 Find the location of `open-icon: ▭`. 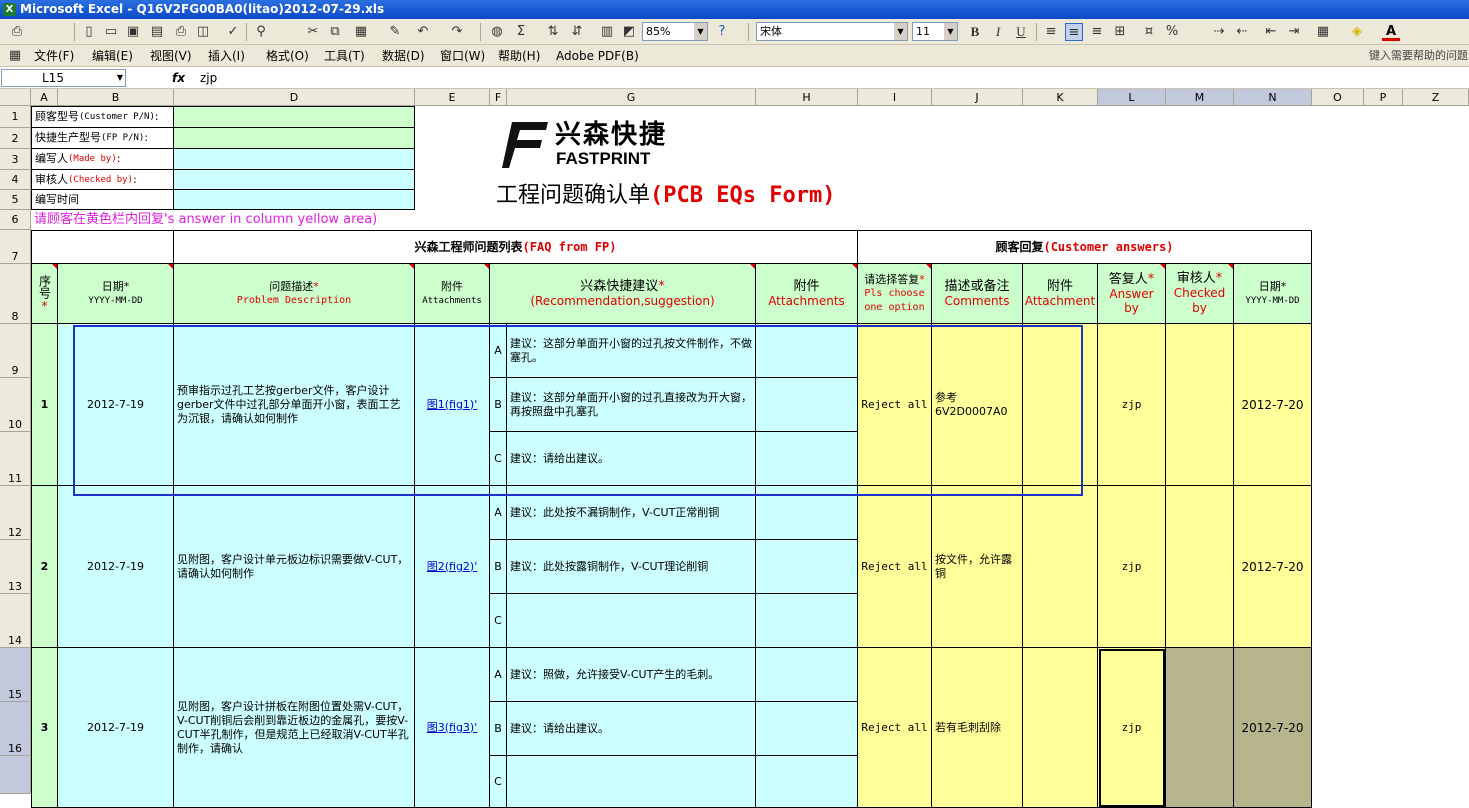

open-icon: ▭ is located at coordinates (111, 32).